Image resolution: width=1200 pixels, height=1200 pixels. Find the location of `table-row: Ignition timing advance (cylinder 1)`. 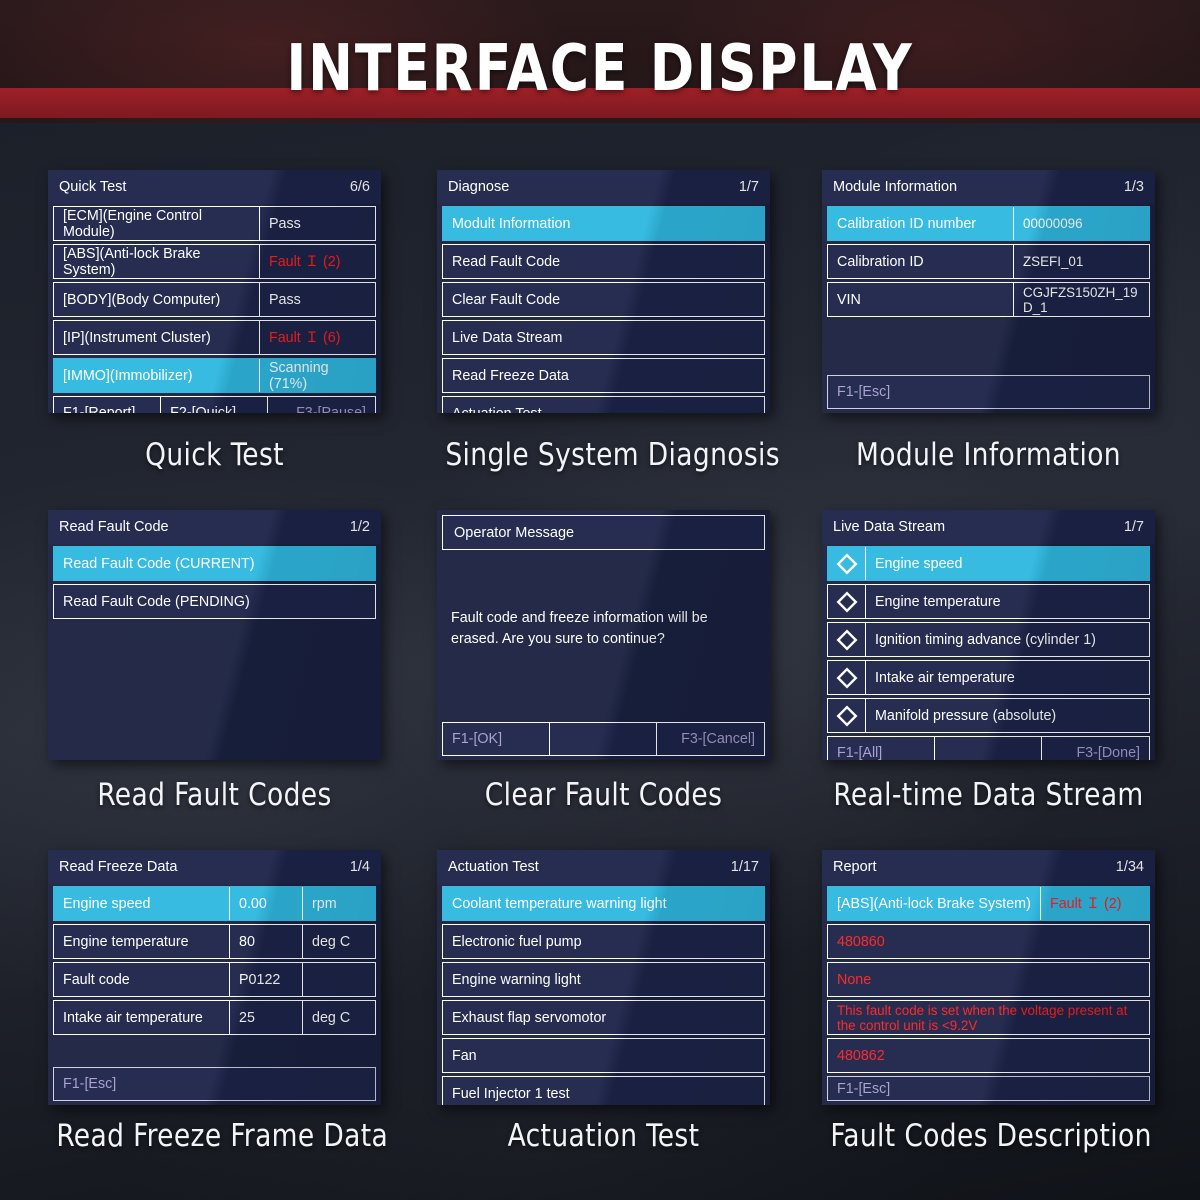

table-row: Ignition timing advance (cylinder 1) is located at coordinates (988, 639).